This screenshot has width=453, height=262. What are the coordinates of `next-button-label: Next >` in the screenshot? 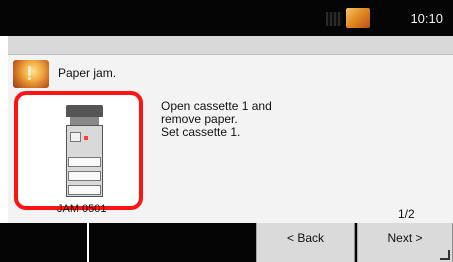 It's located at (405, 238).